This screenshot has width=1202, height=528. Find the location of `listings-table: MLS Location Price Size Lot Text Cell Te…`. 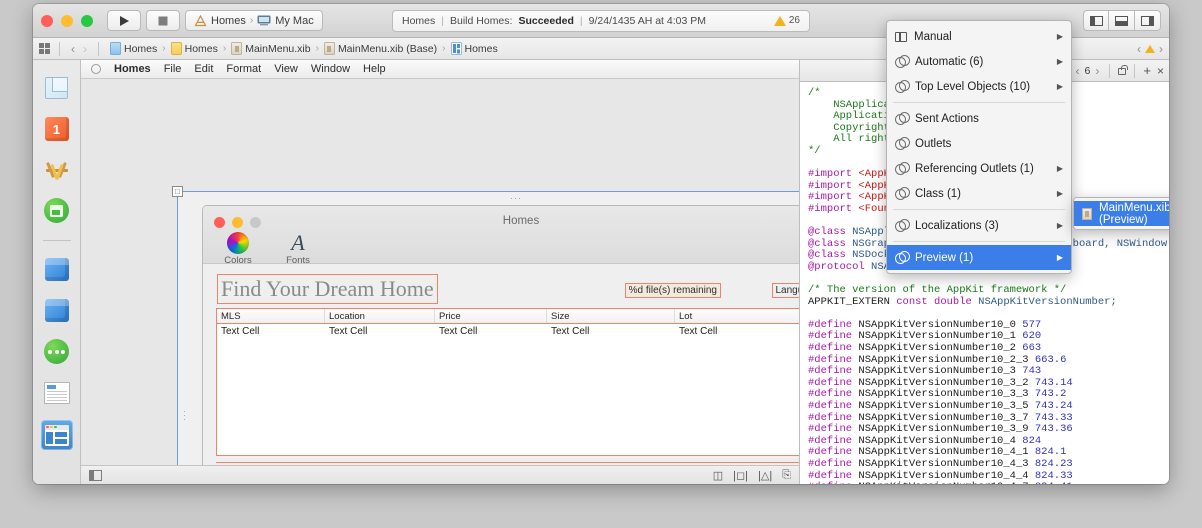

listings-table: MLS Location Price Size Lot Text Cell Te… is located at coordinates (507, 382).